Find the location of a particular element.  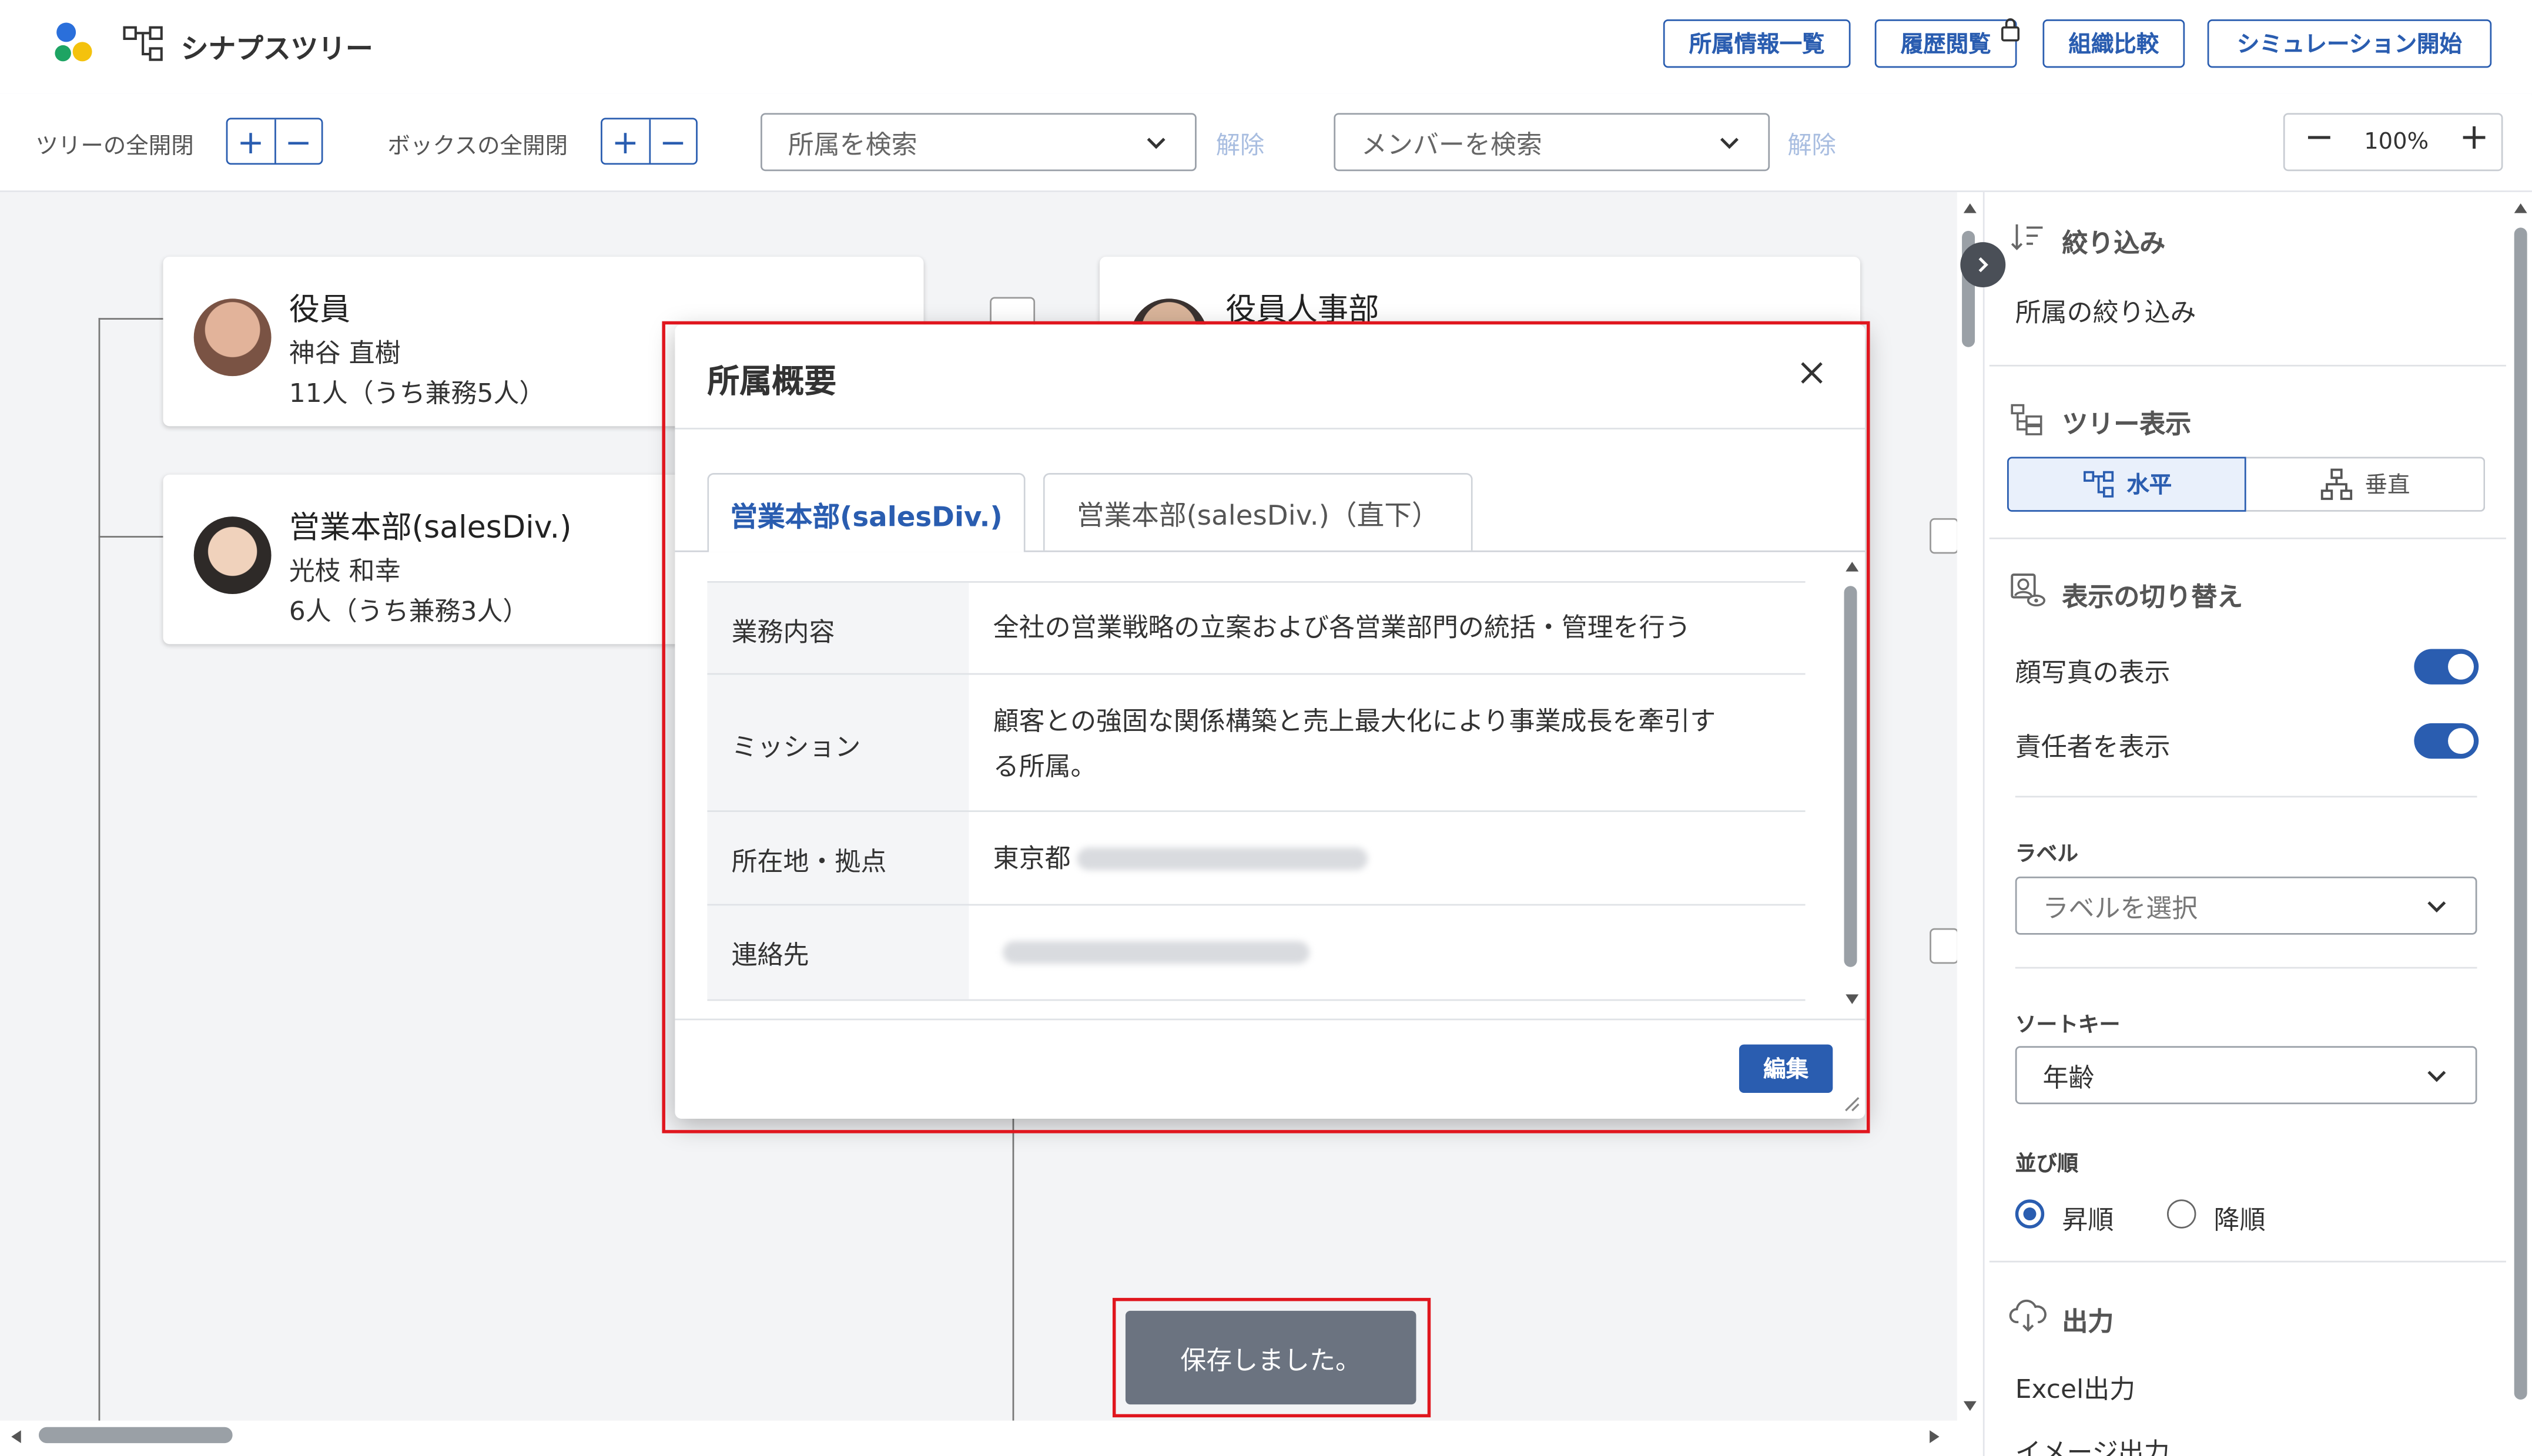

highlight-frame is located at coordinates (1271, 1357).